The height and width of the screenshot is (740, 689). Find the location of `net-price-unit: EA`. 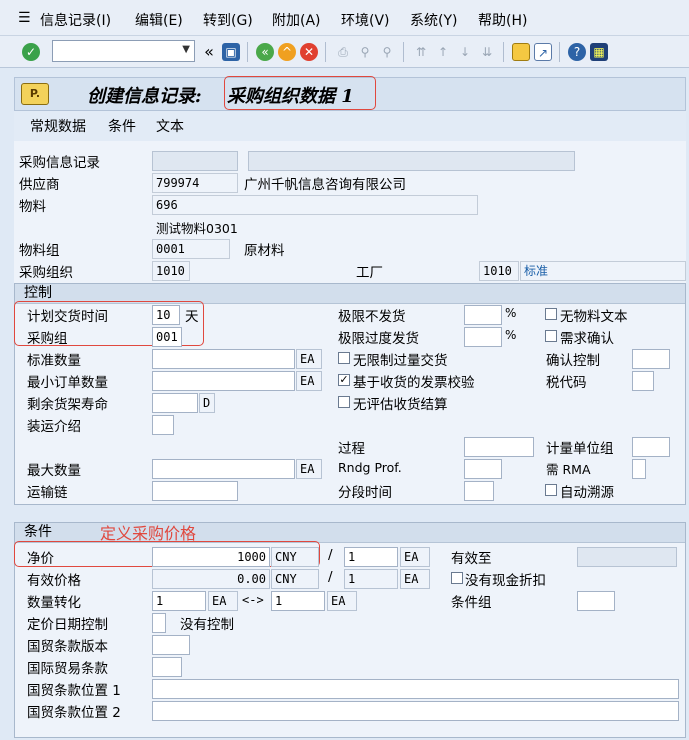

net-price-unit: EA is located at coordinates (415, 557).